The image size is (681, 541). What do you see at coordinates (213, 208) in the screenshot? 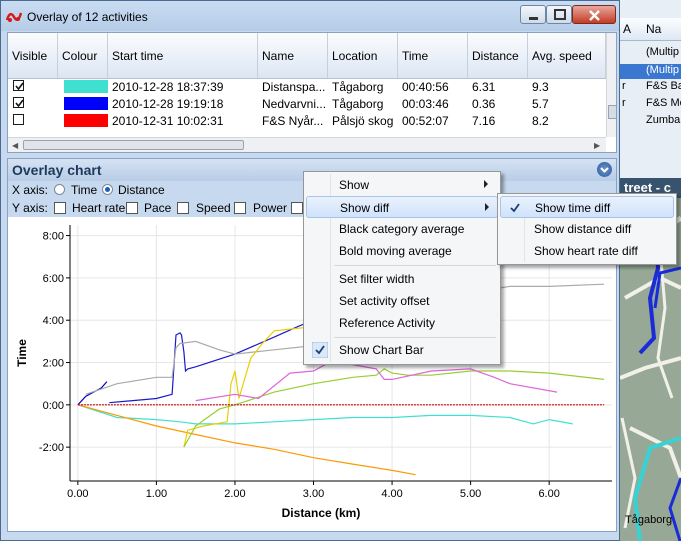
I see `speed-label: Speed` at bounding box center [213, 208].